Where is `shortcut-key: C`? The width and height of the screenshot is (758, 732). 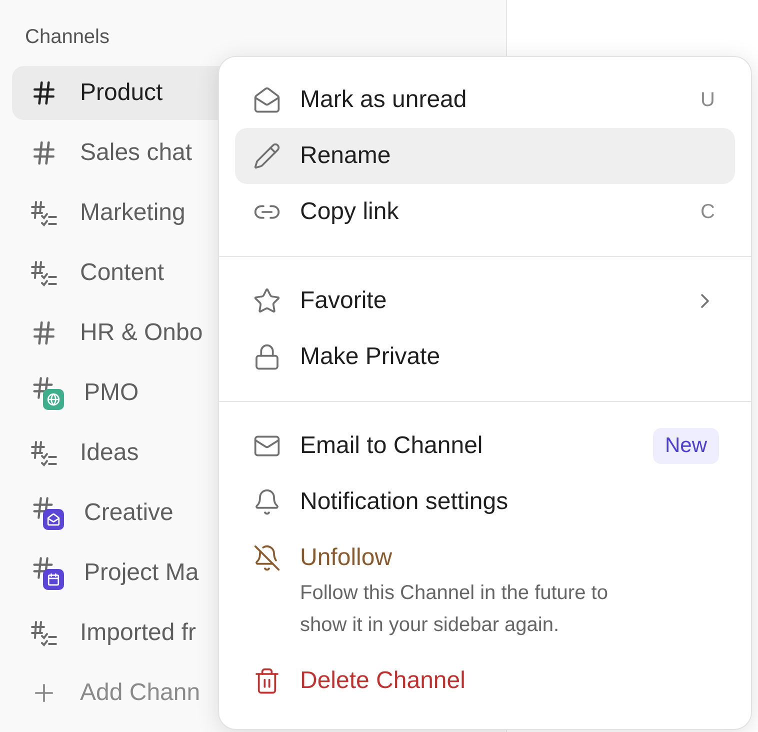
shortcut-key: C is located at coordinates (708, 212).